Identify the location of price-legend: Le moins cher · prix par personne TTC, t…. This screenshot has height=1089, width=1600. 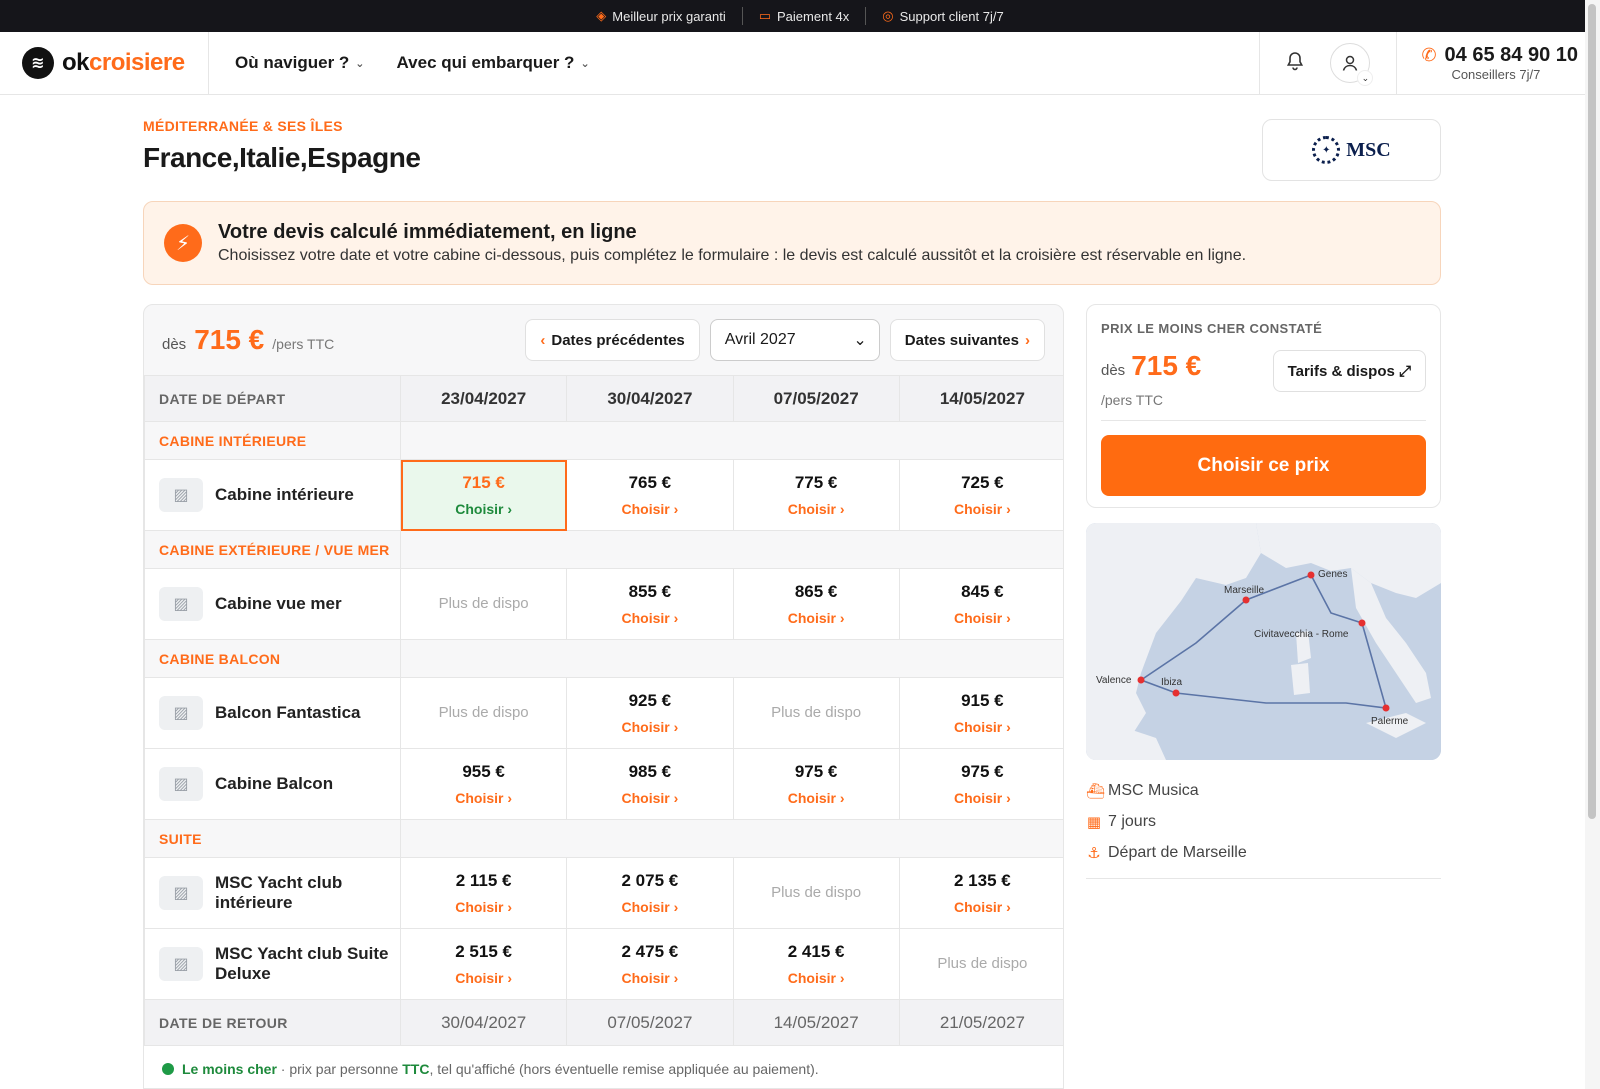
(603, 1067).